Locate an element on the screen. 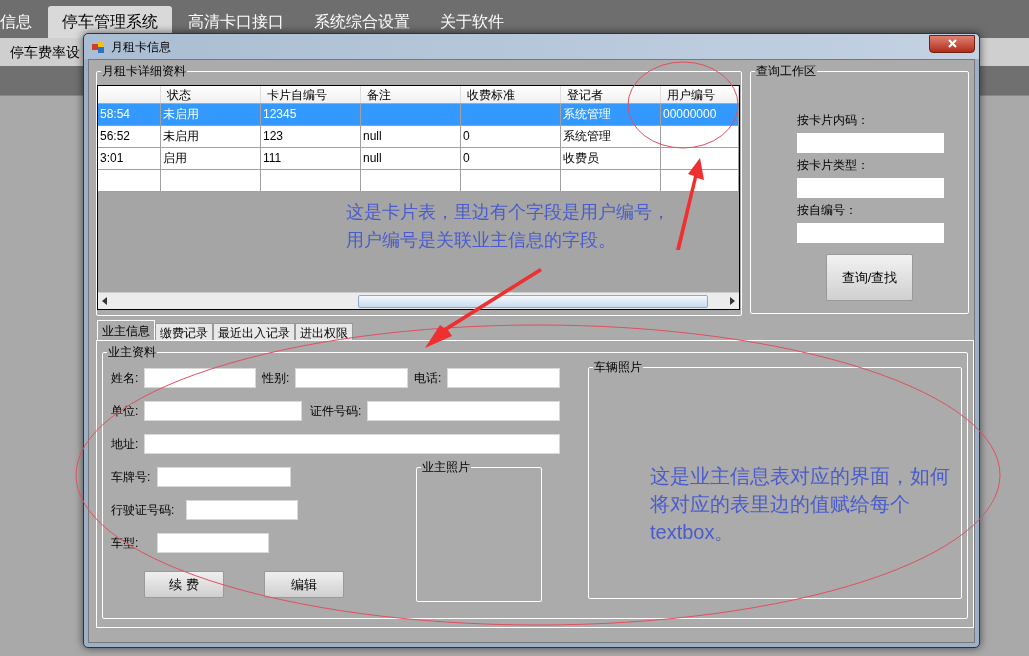 This screenshot has height=656, width=1029. toolbar-item: 停车费率设 is located at coordinates (45, 52).